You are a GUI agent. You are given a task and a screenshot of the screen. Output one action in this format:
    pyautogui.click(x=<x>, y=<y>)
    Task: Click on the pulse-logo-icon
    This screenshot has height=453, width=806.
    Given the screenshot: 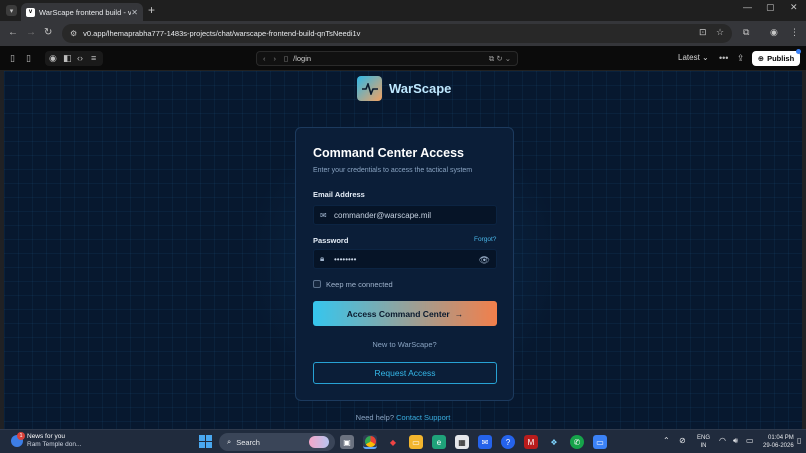 What is the action you would take?
    pyautogui.click(x=369, y=88)
    